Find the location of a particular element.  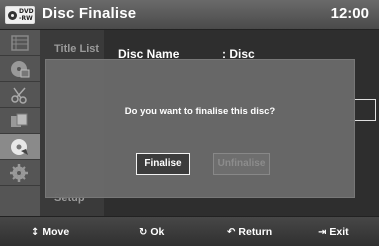

footer-return: ↶ Return is located at coordinates (249, 232).